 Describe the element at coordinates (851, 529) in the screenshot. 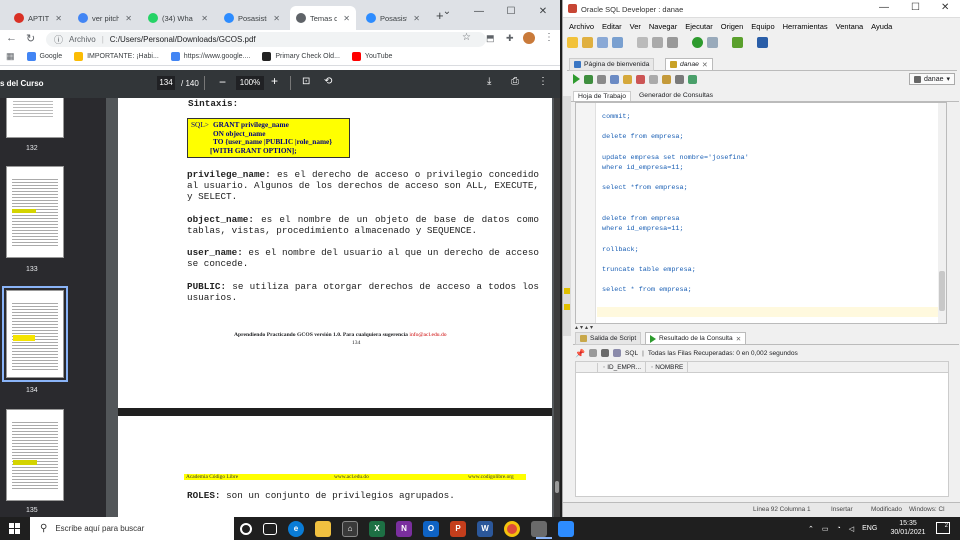

I see `volume-icon: ◁` at that location.